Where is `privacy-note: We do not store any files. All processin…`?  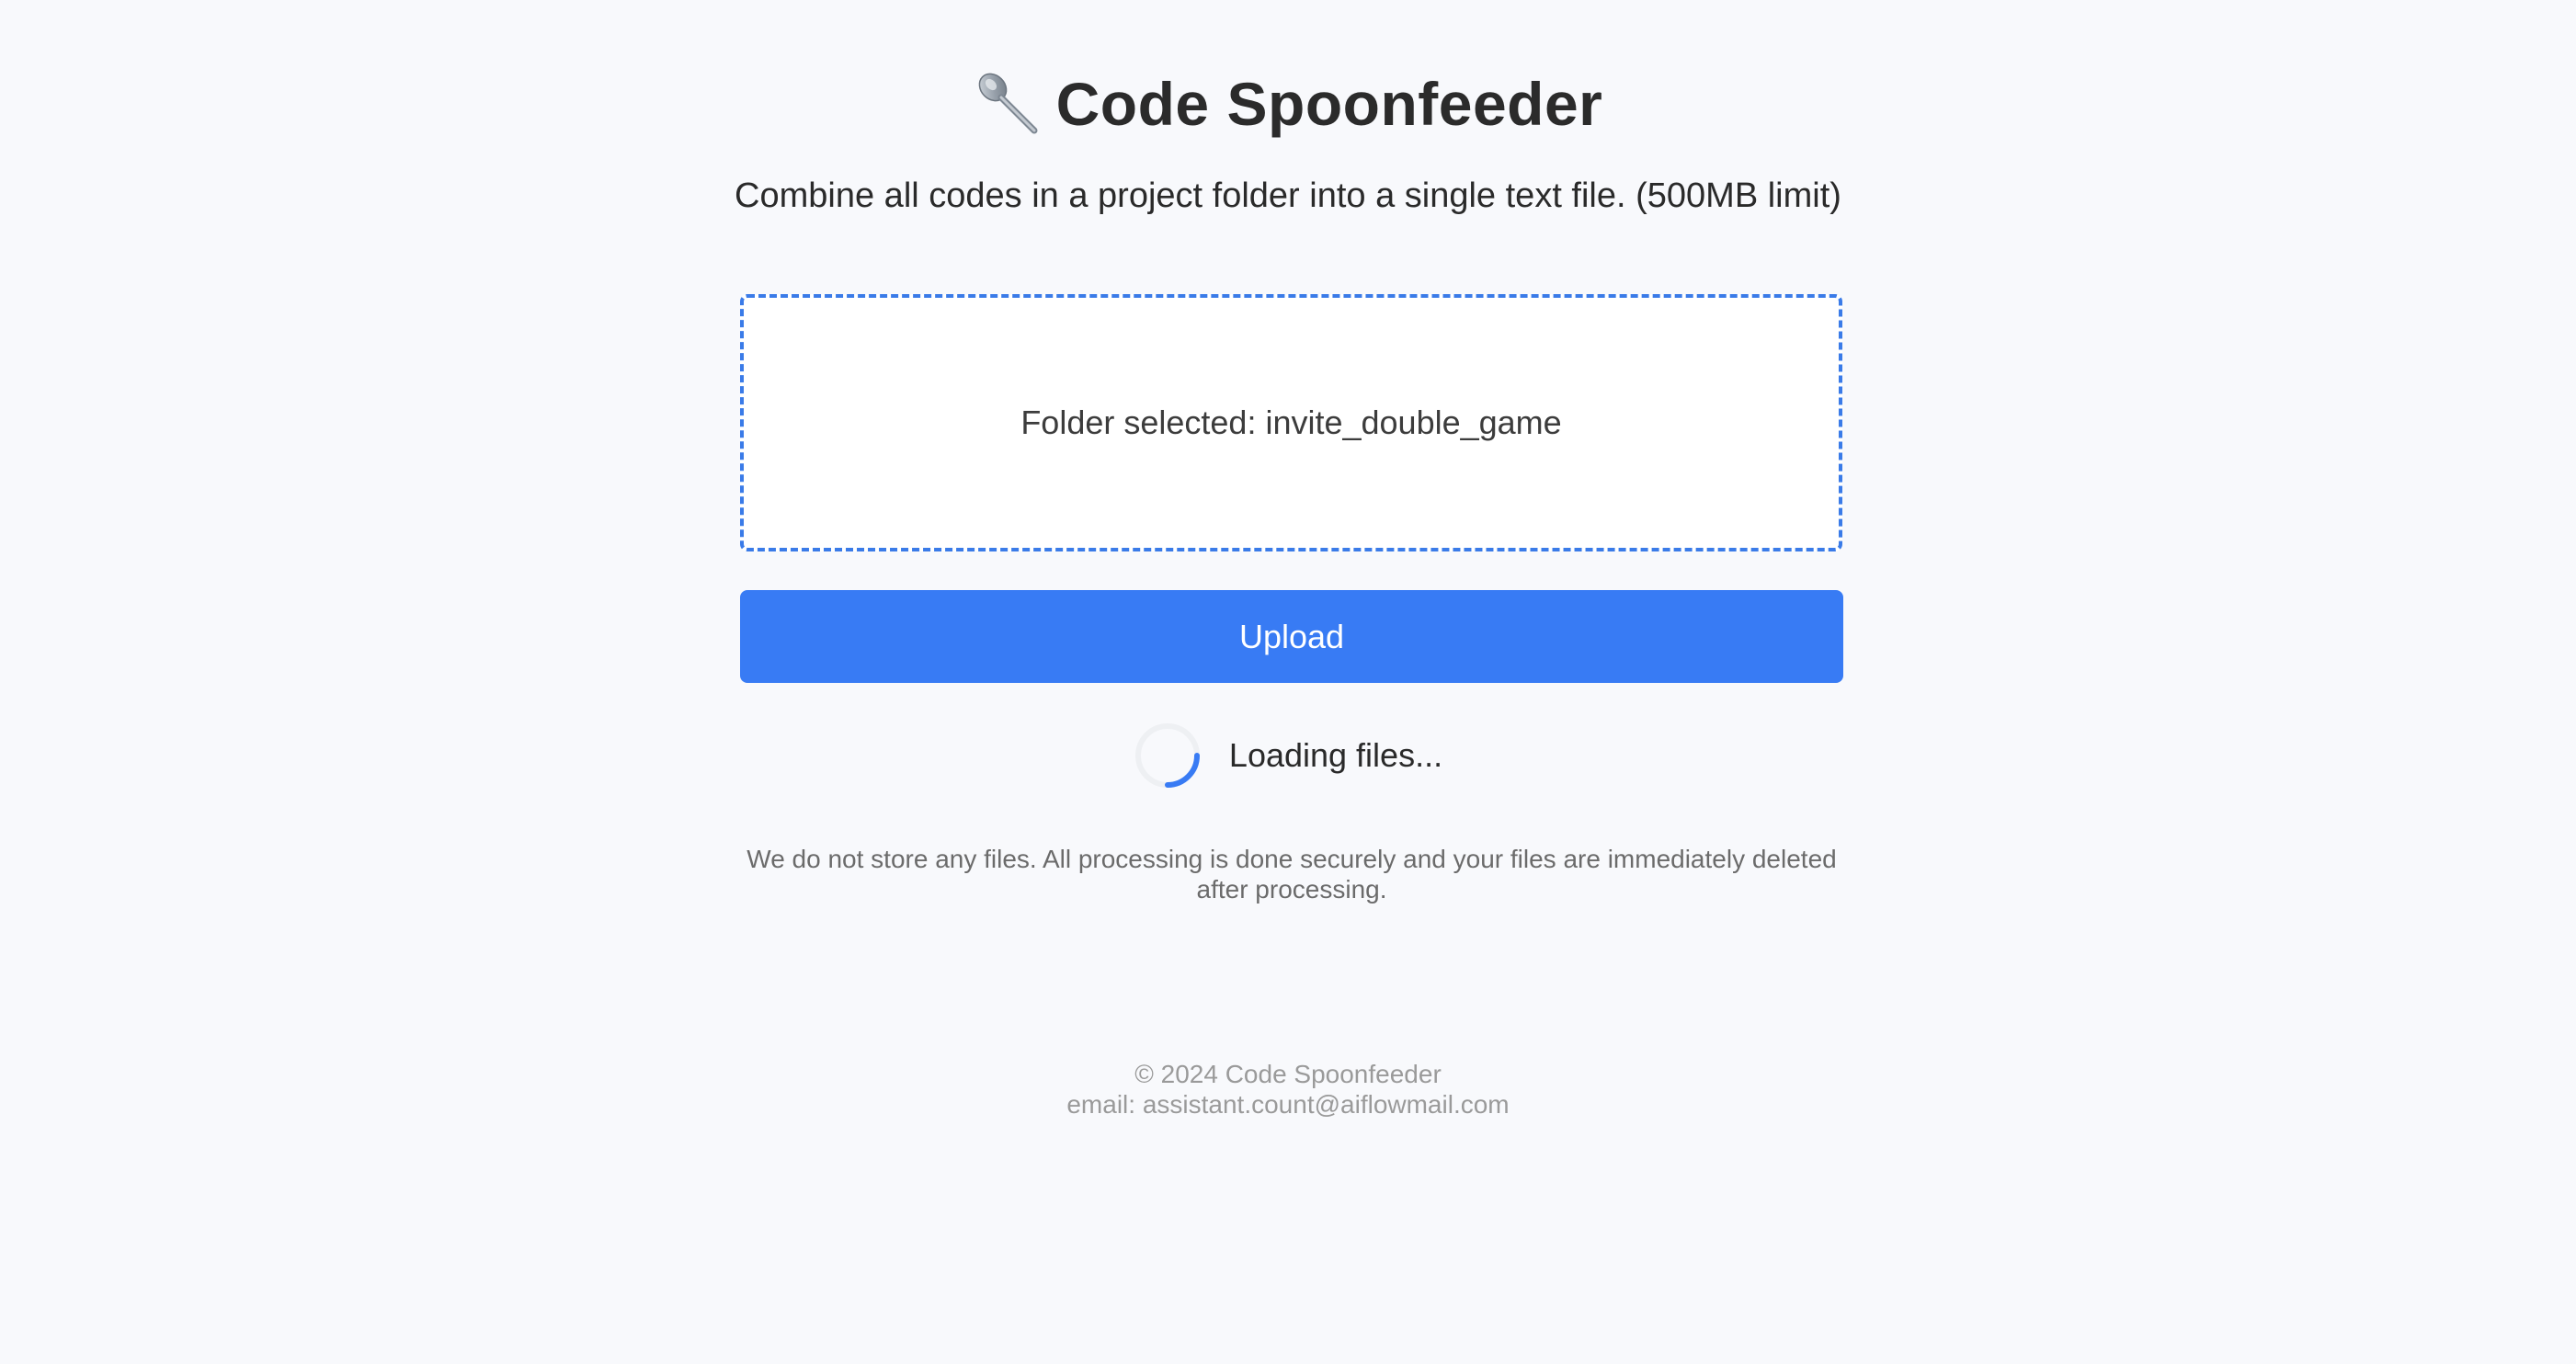 privacy-note: We do not store any files. All processin… is located at coordinates (1292, 874).